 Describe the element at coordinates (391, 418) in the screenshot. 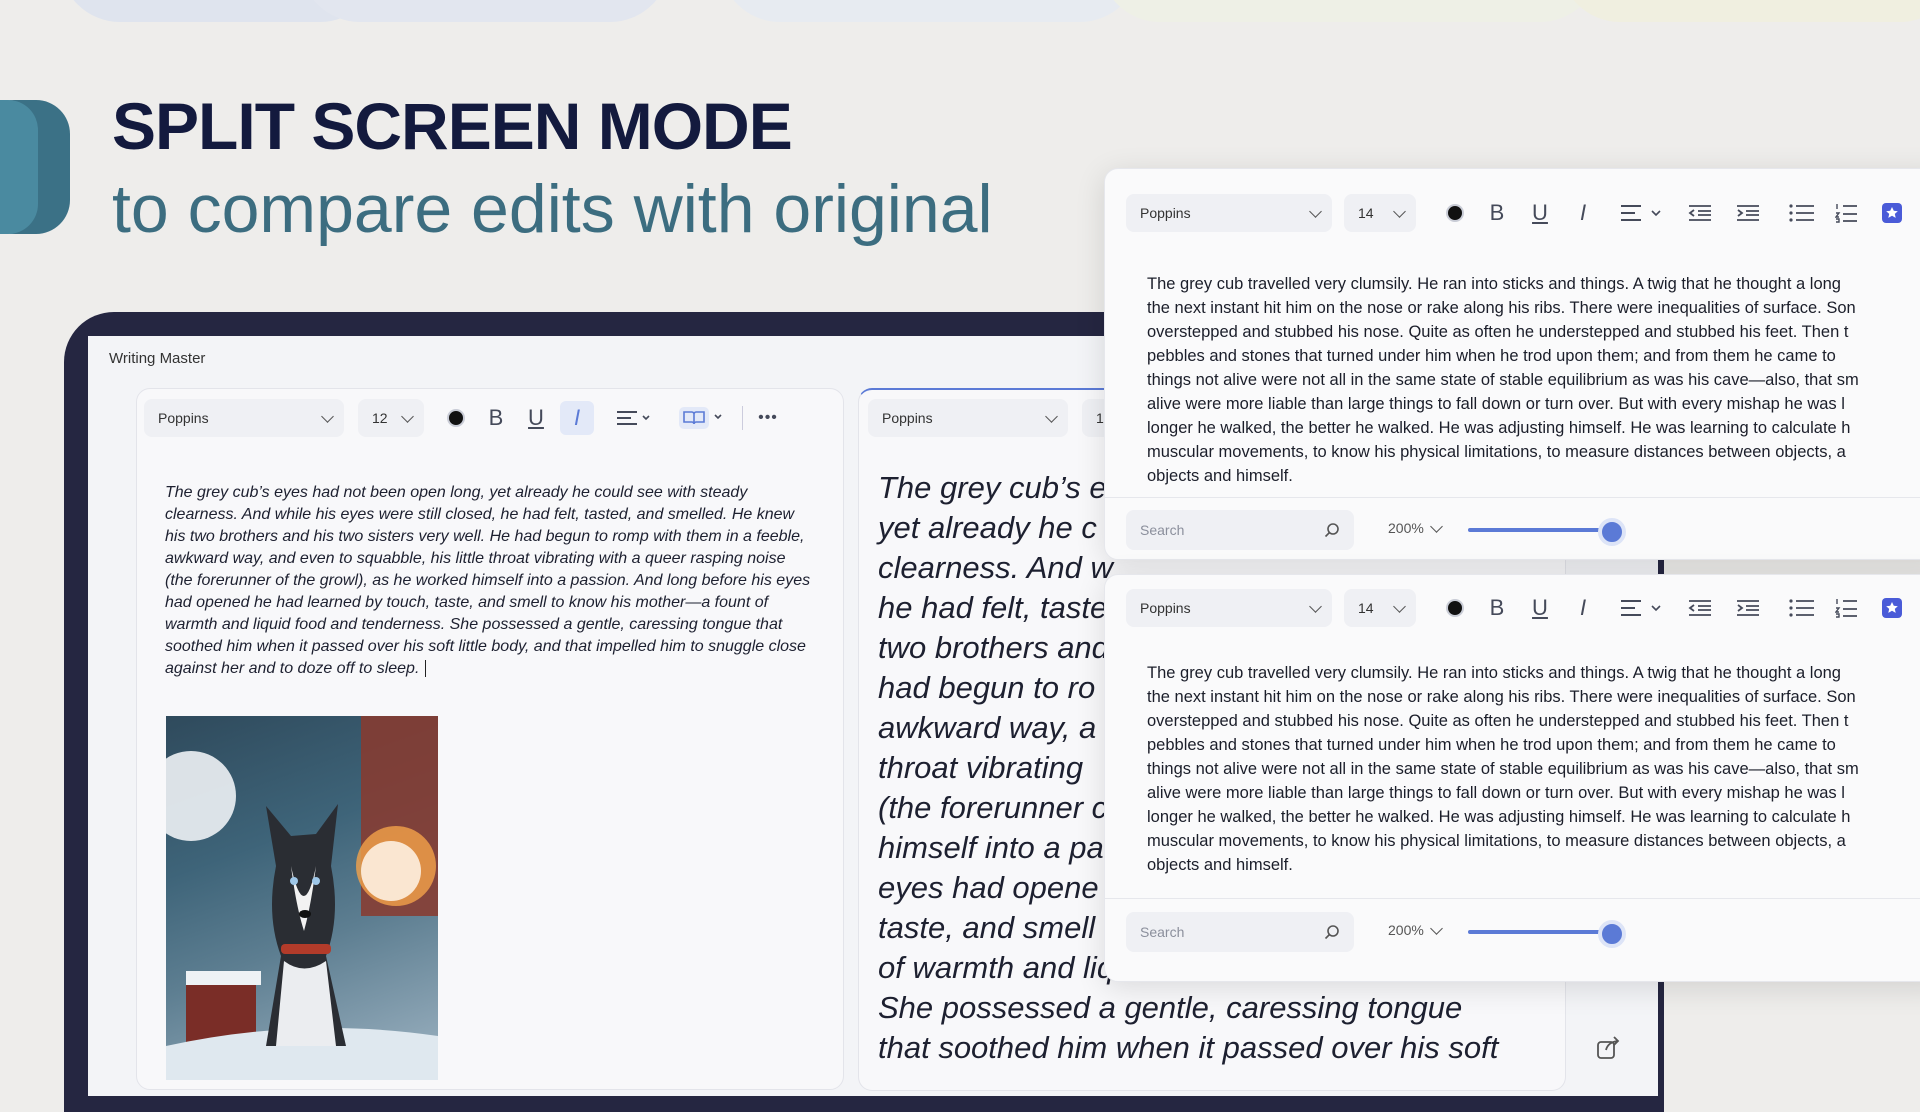

I see `font-size-select: 12` at that location.